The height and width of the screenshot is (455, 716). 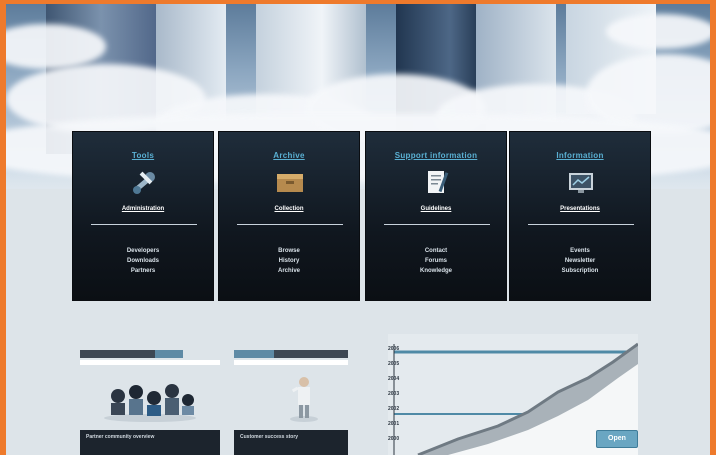 What do you see at coordinates (580, 251) in the screenshot?
I see `card-line: Events` at bounding box center [580, 251].